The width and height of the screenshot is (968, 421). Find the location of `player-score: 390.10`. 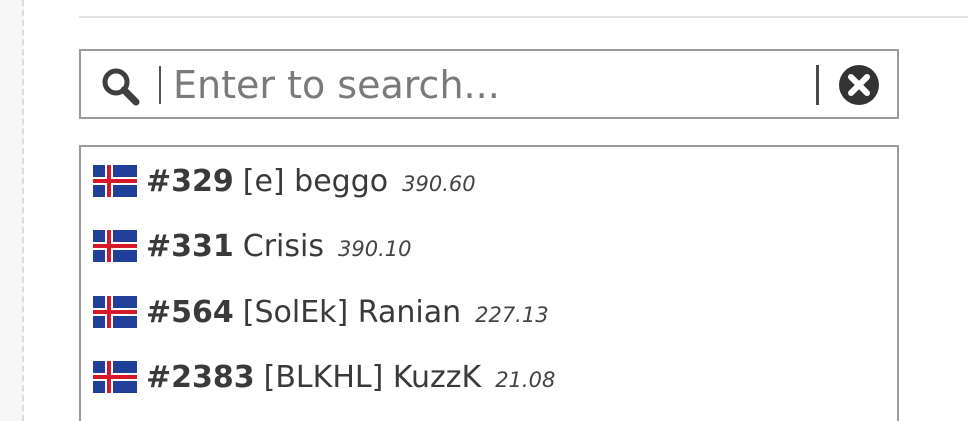

player-score: 390.10 is located at coordinates (374, 249).